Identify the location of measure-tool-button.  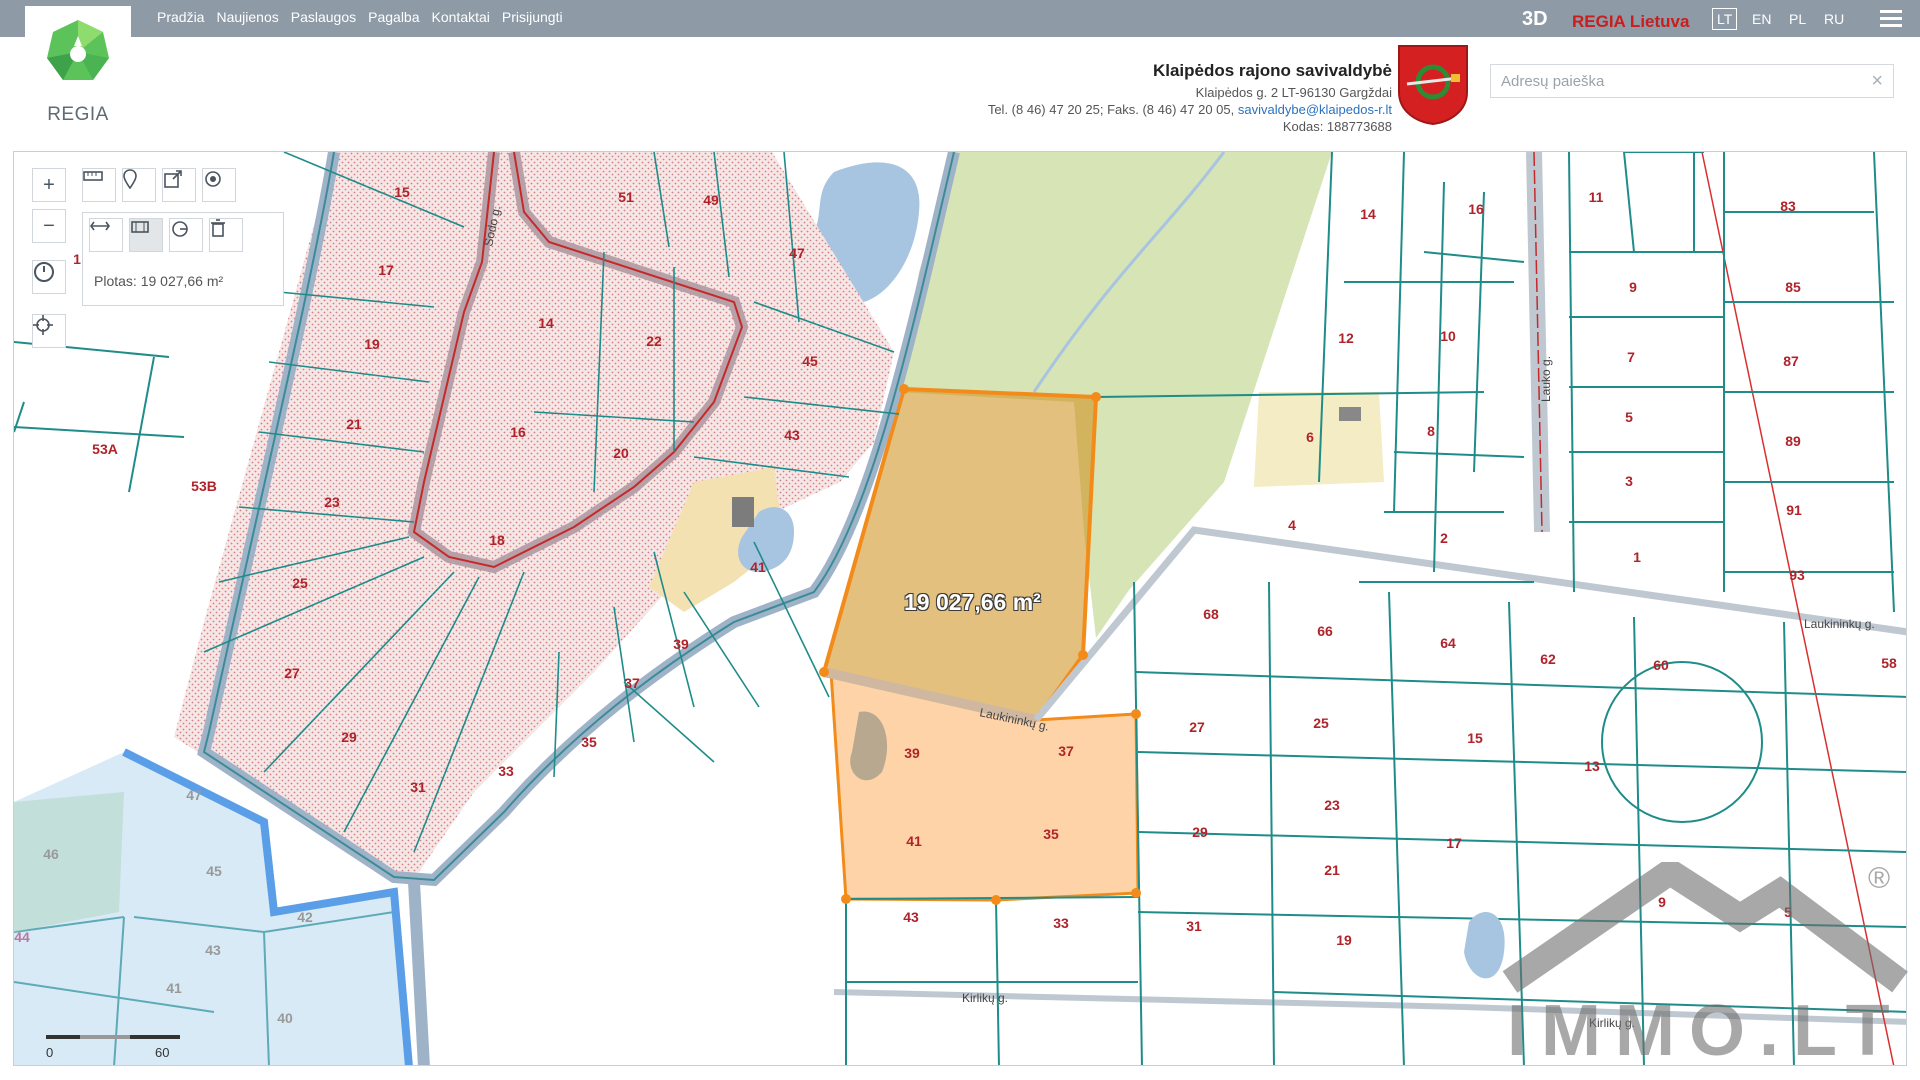
(99, 185).